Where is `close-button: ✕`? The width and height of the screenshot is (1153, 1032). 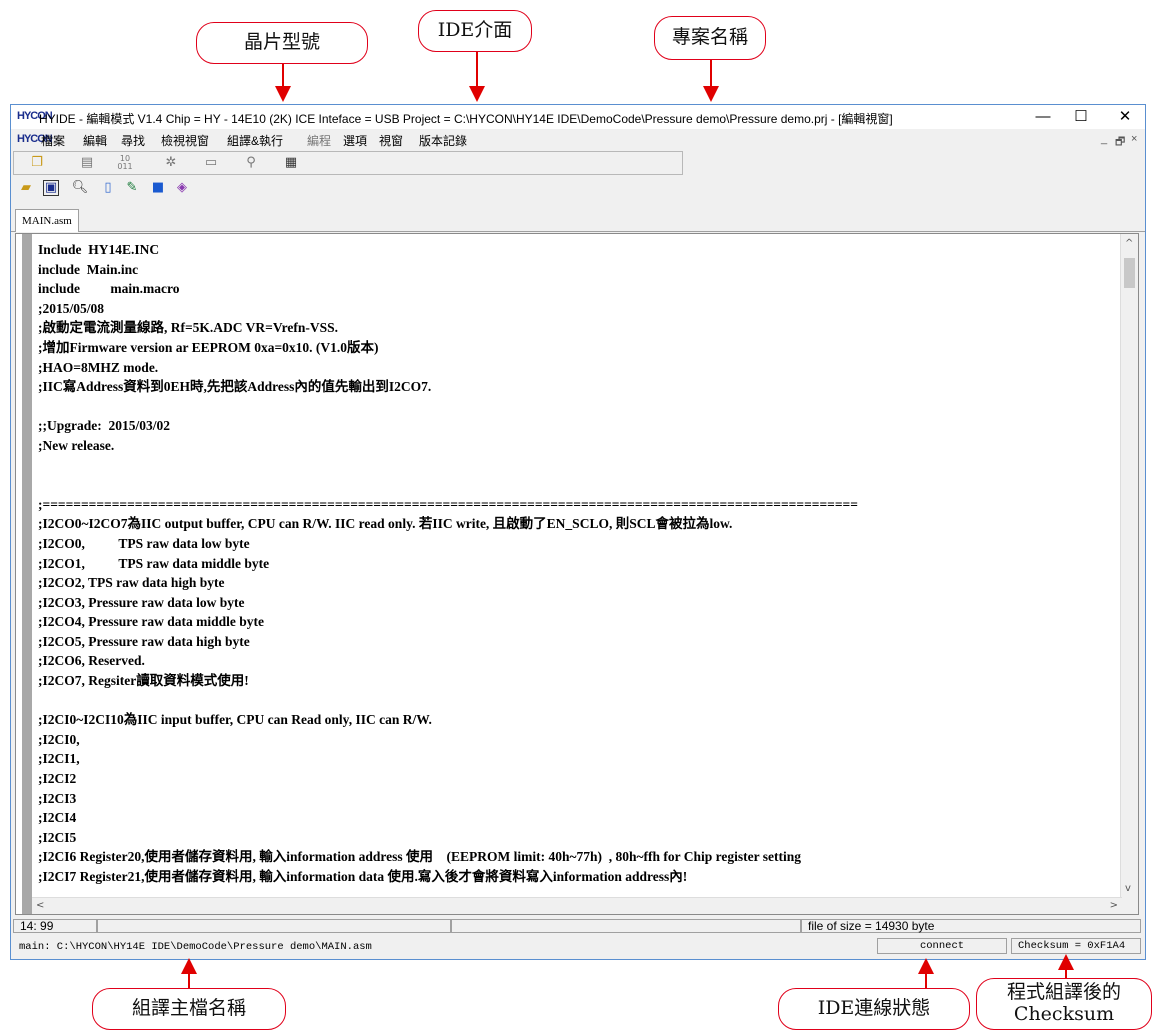 close-button: ✕ is located at coordinates (1125, 117).